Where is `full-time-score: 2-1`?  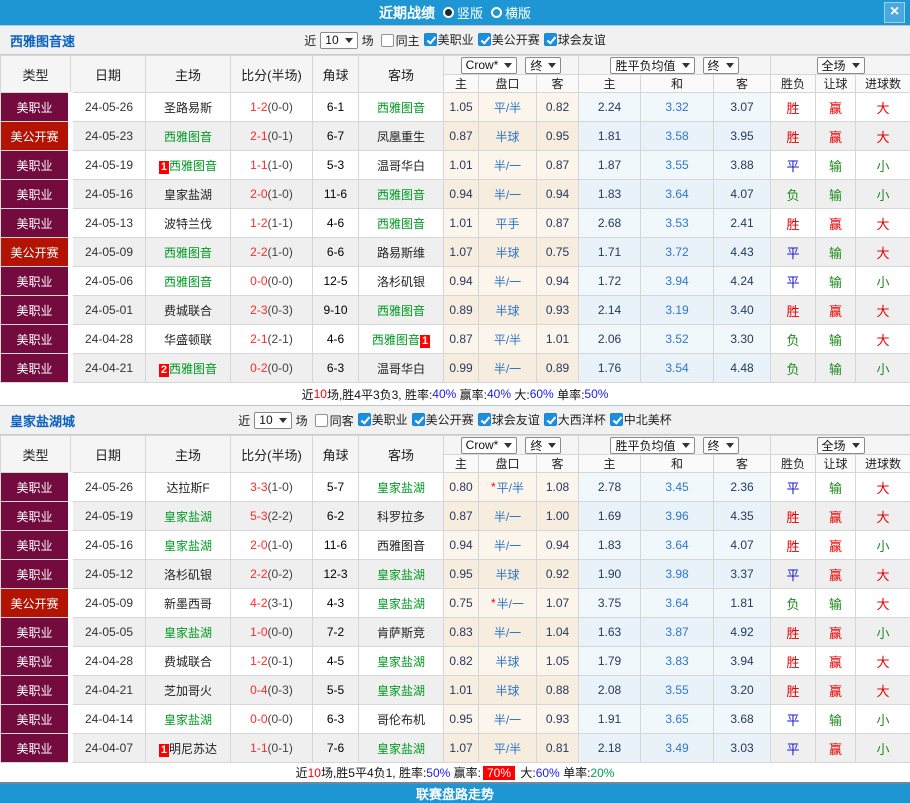
full-time-score: 2-1 is located at coordinates (258, 339).